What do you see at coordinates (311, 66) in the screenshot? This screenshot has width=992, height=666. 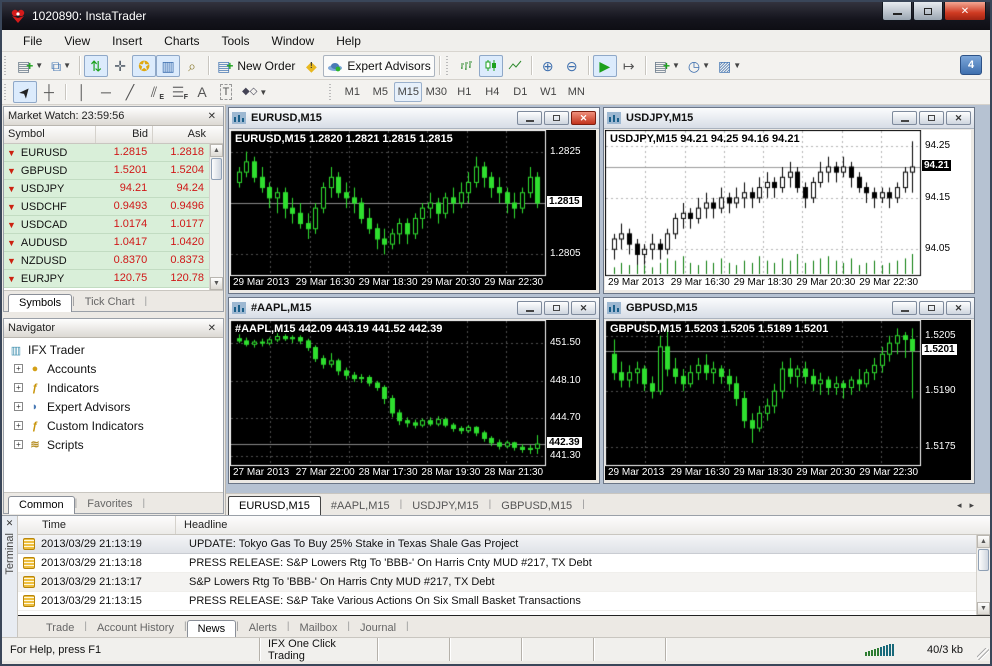 I see `metaeditor-alert-button: ◆!` at bounding box center [311, 66].